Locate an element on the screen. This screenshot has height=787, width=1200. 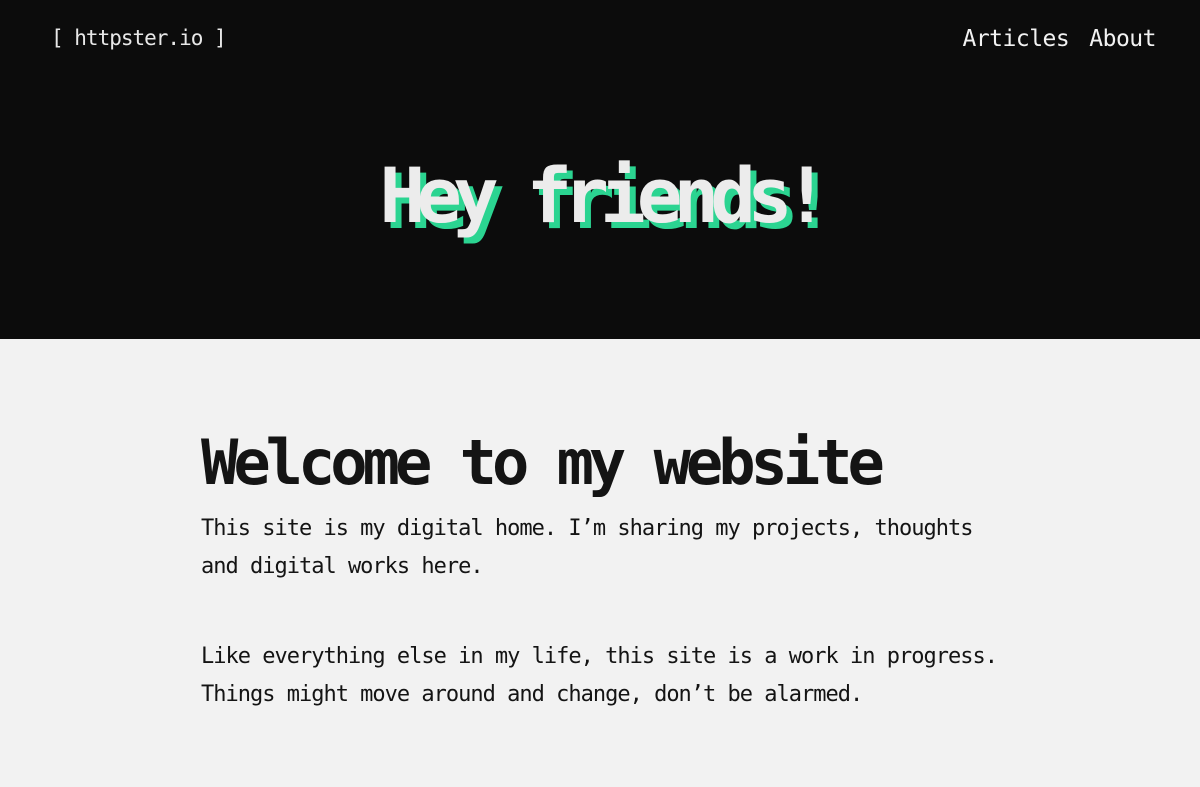
page-title: Welcome to my website is located at coordinates (543, 462).